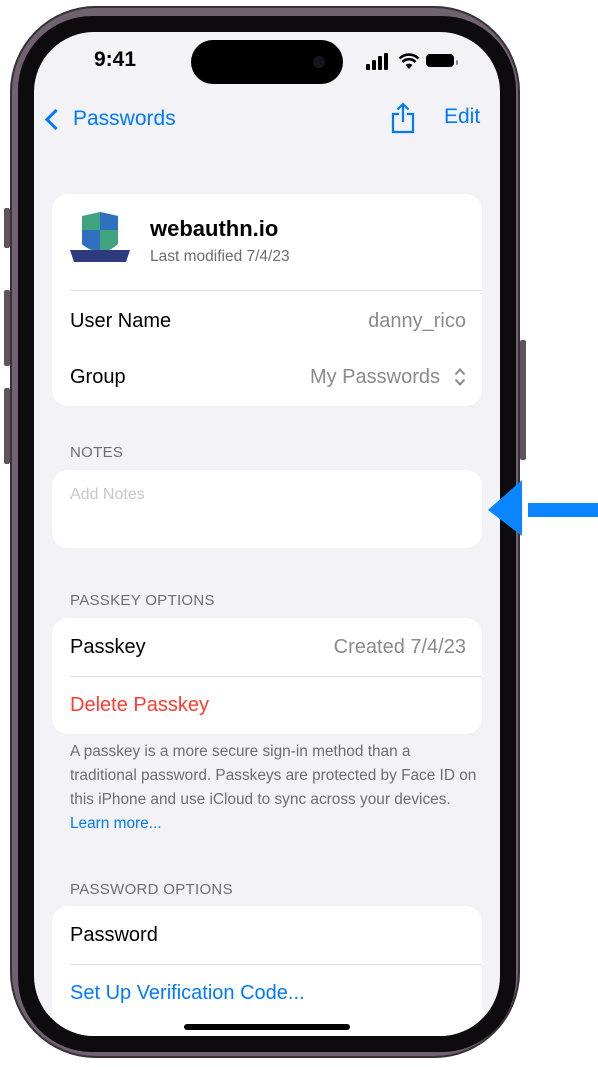 The image size is (598, 1067). I want to click on divider, so click(276, 290).